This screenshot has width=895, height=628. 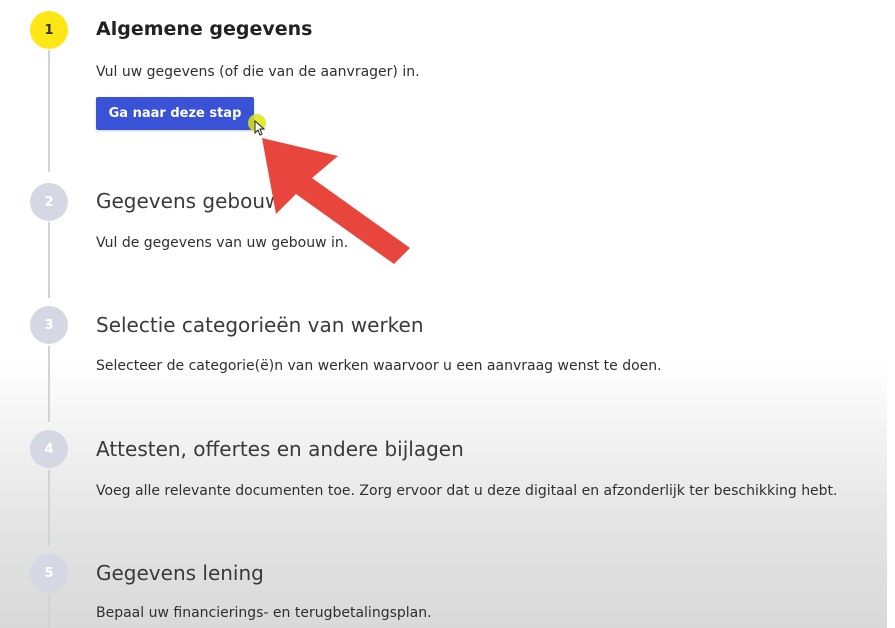 I want to click on right-edge, so click(x=891, y=314).